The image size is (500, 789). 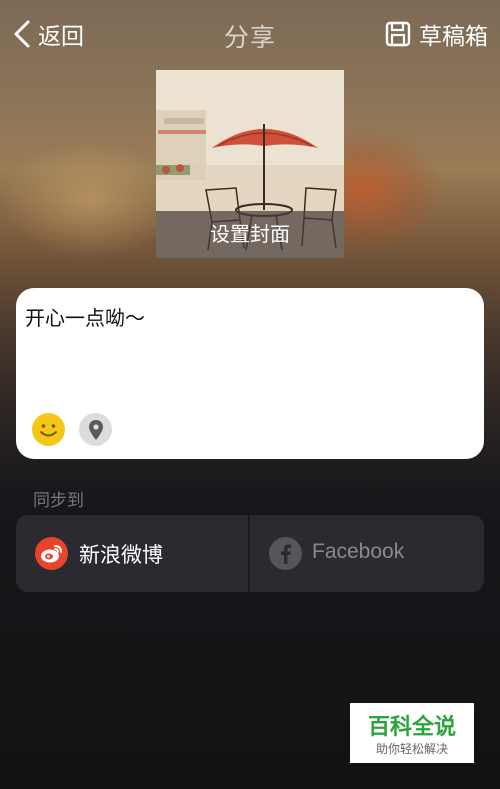 I want to click on watermark-title: 百科全说, so click(x=411, y=727).